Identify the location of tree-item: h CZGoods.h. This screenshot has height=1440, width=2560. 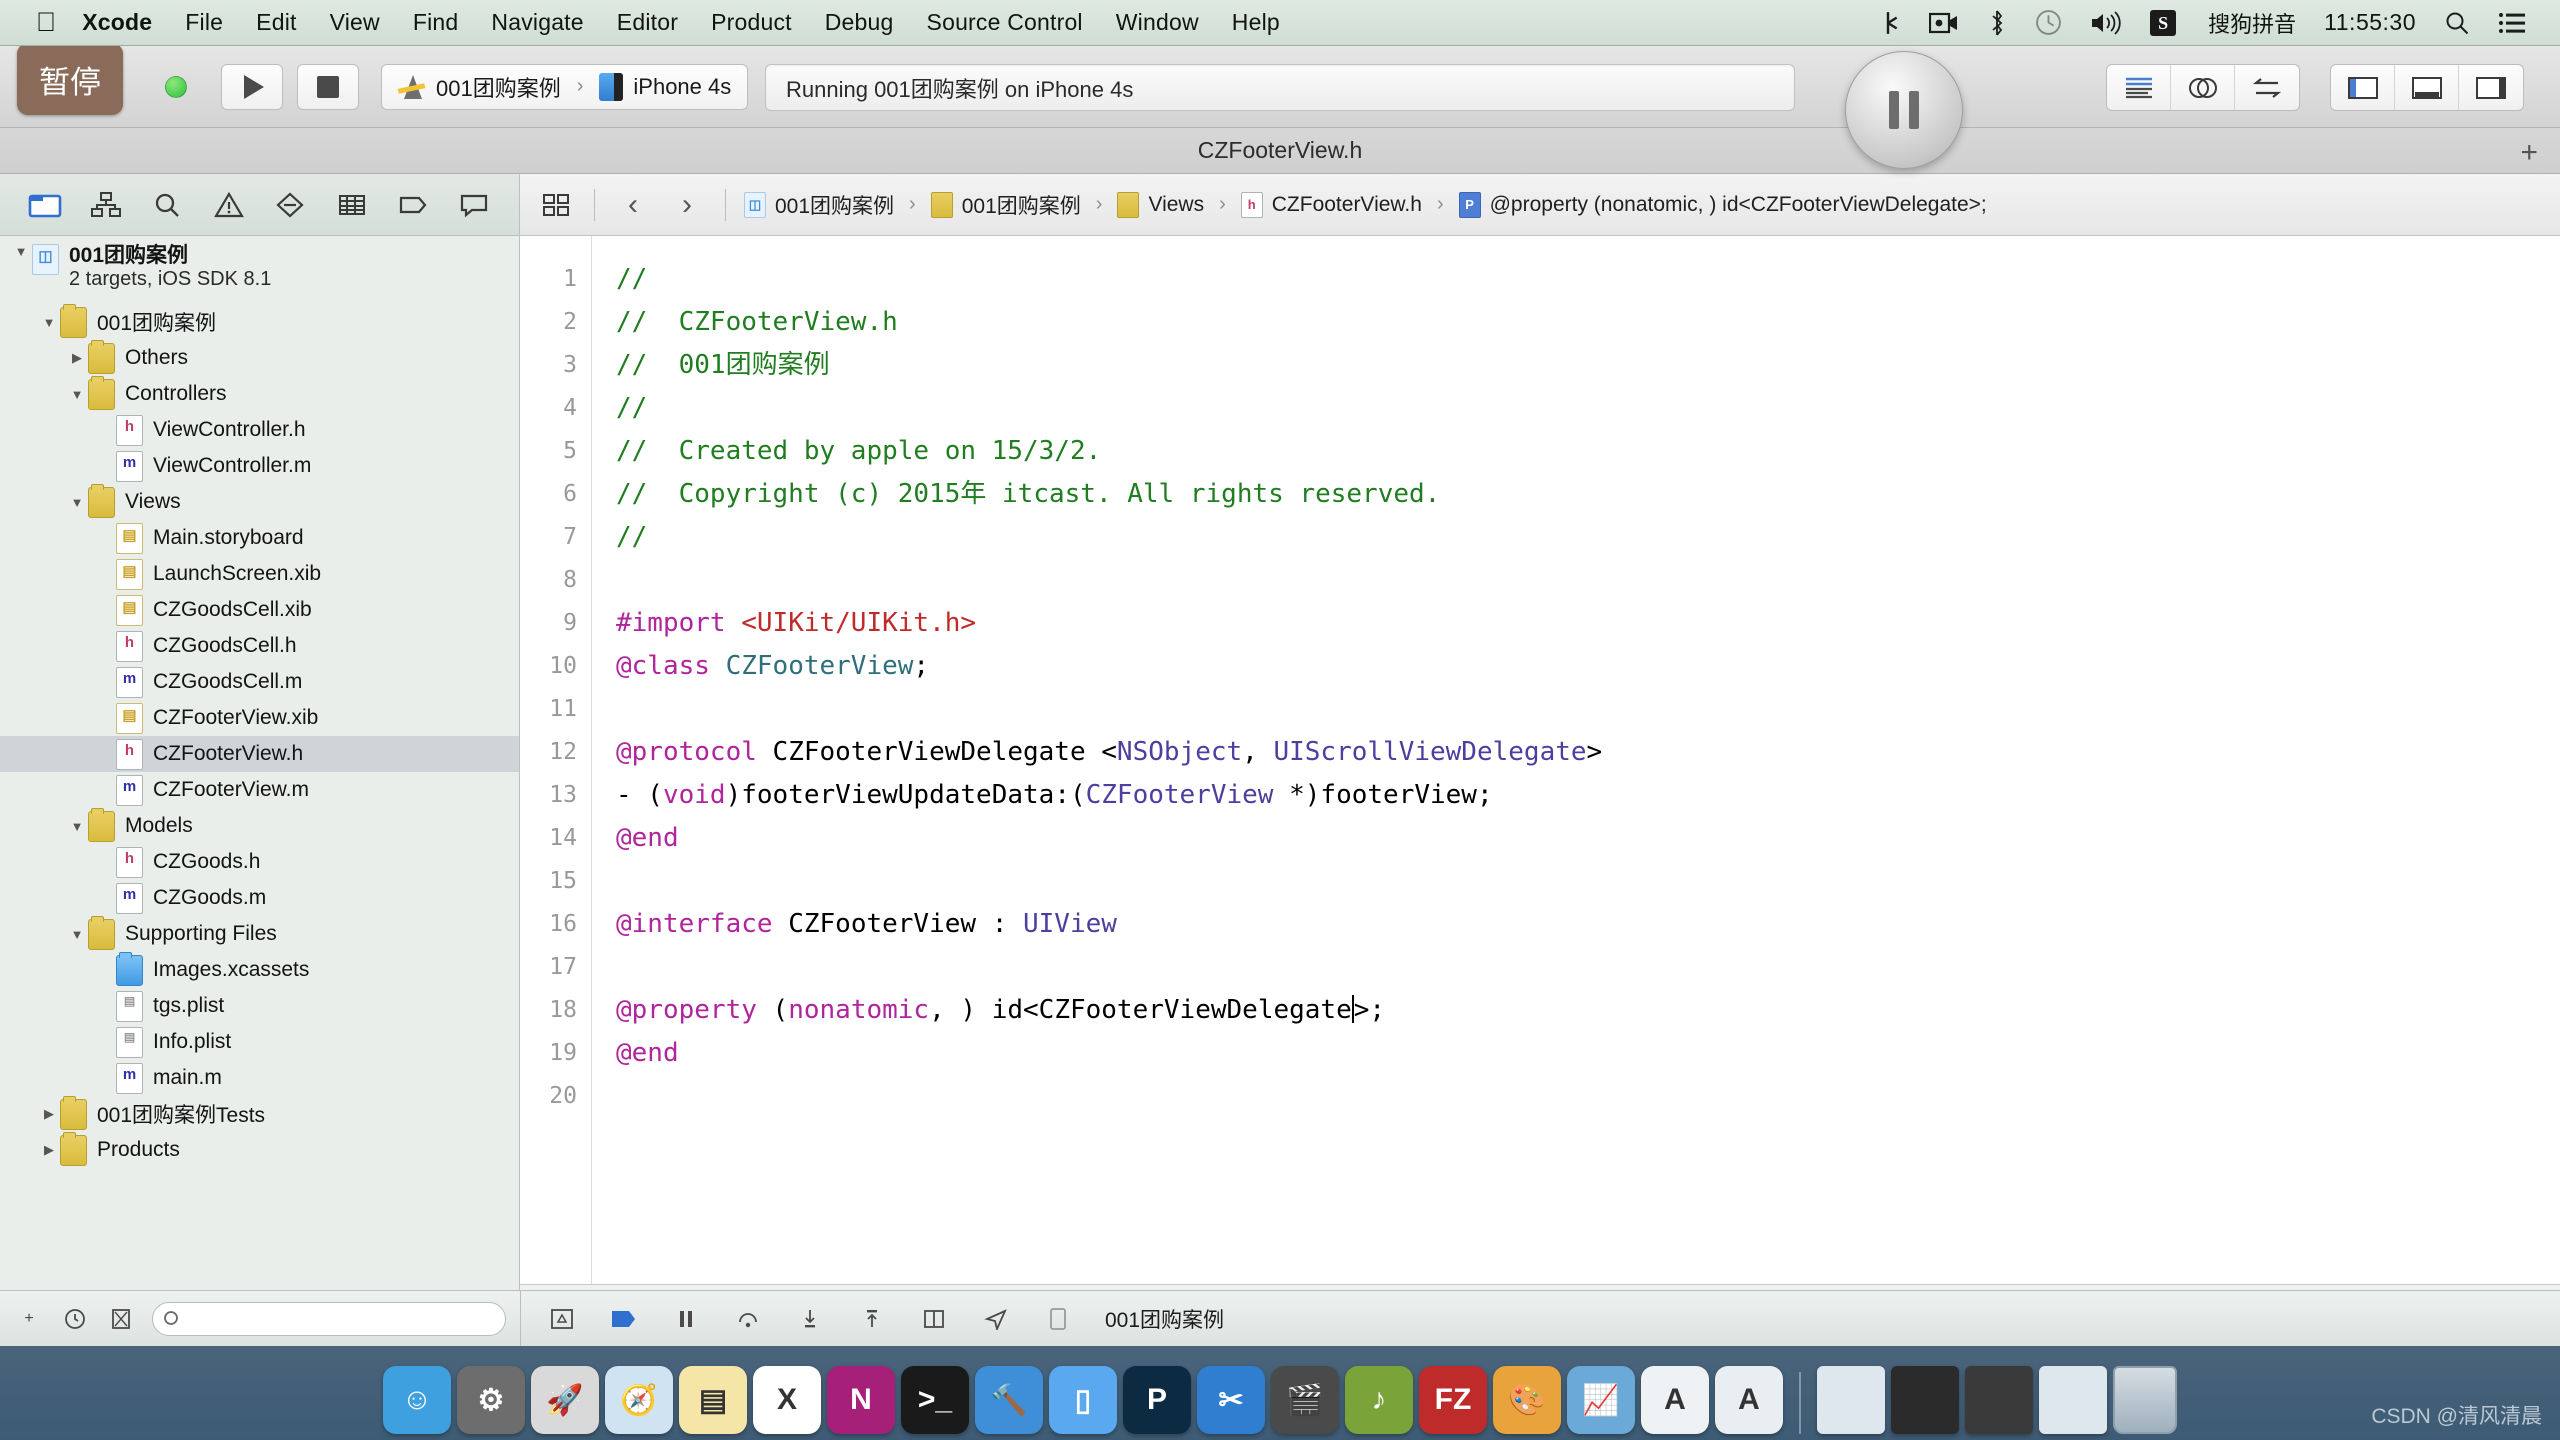
(259, 862).